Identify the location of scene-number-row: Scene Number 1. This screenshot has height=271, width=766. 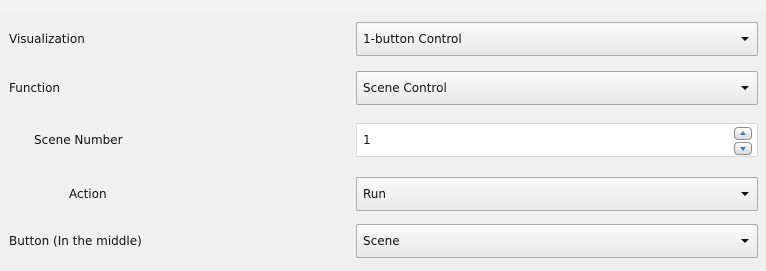
(383, 140).